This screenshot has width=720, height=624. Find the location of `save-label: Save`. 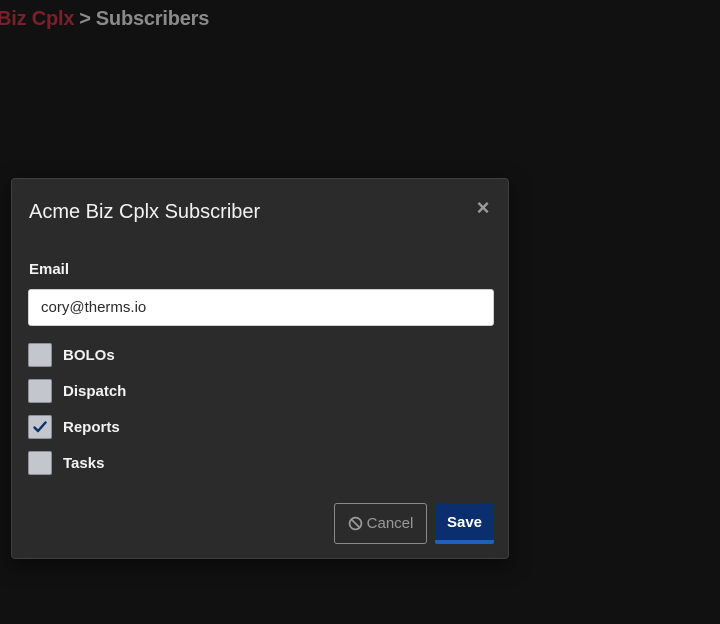

save-label: Save is located at coordinates (464, 522).